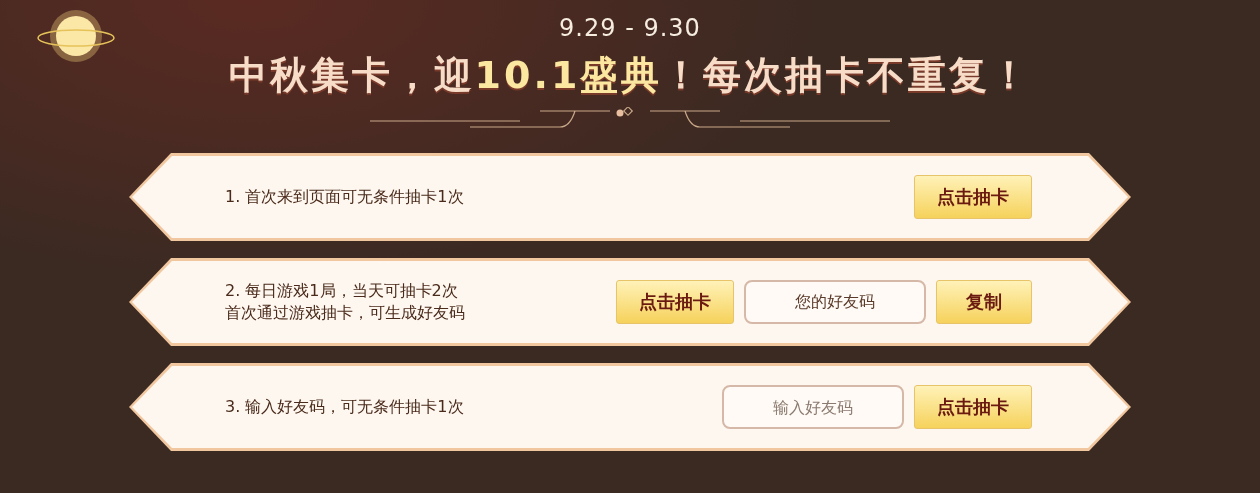  I want to click on task-text: 2. 每日游戏1局，当天可抽卡2次, so click(342, 291).